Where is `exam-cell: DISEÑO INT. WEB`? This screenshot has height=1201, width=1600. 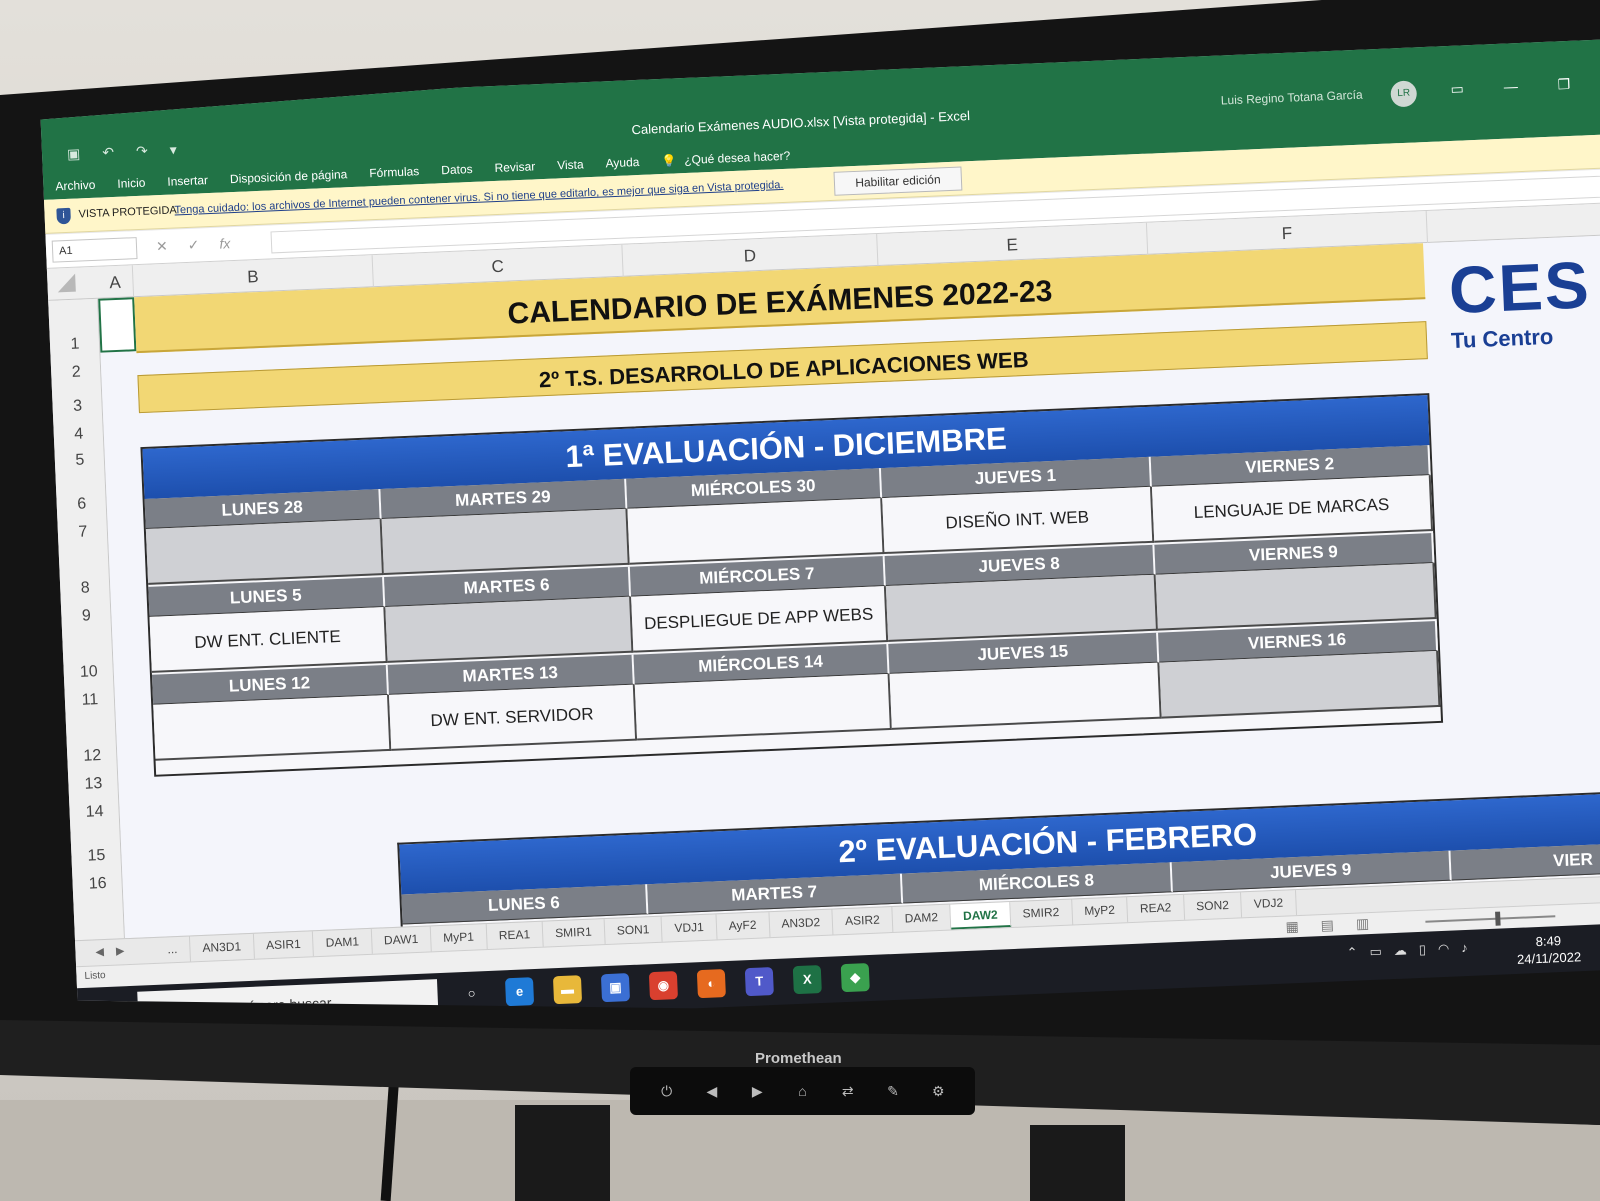 exam-cell: DISEÑO INT. WEB is located at coordinates (1018, 520).